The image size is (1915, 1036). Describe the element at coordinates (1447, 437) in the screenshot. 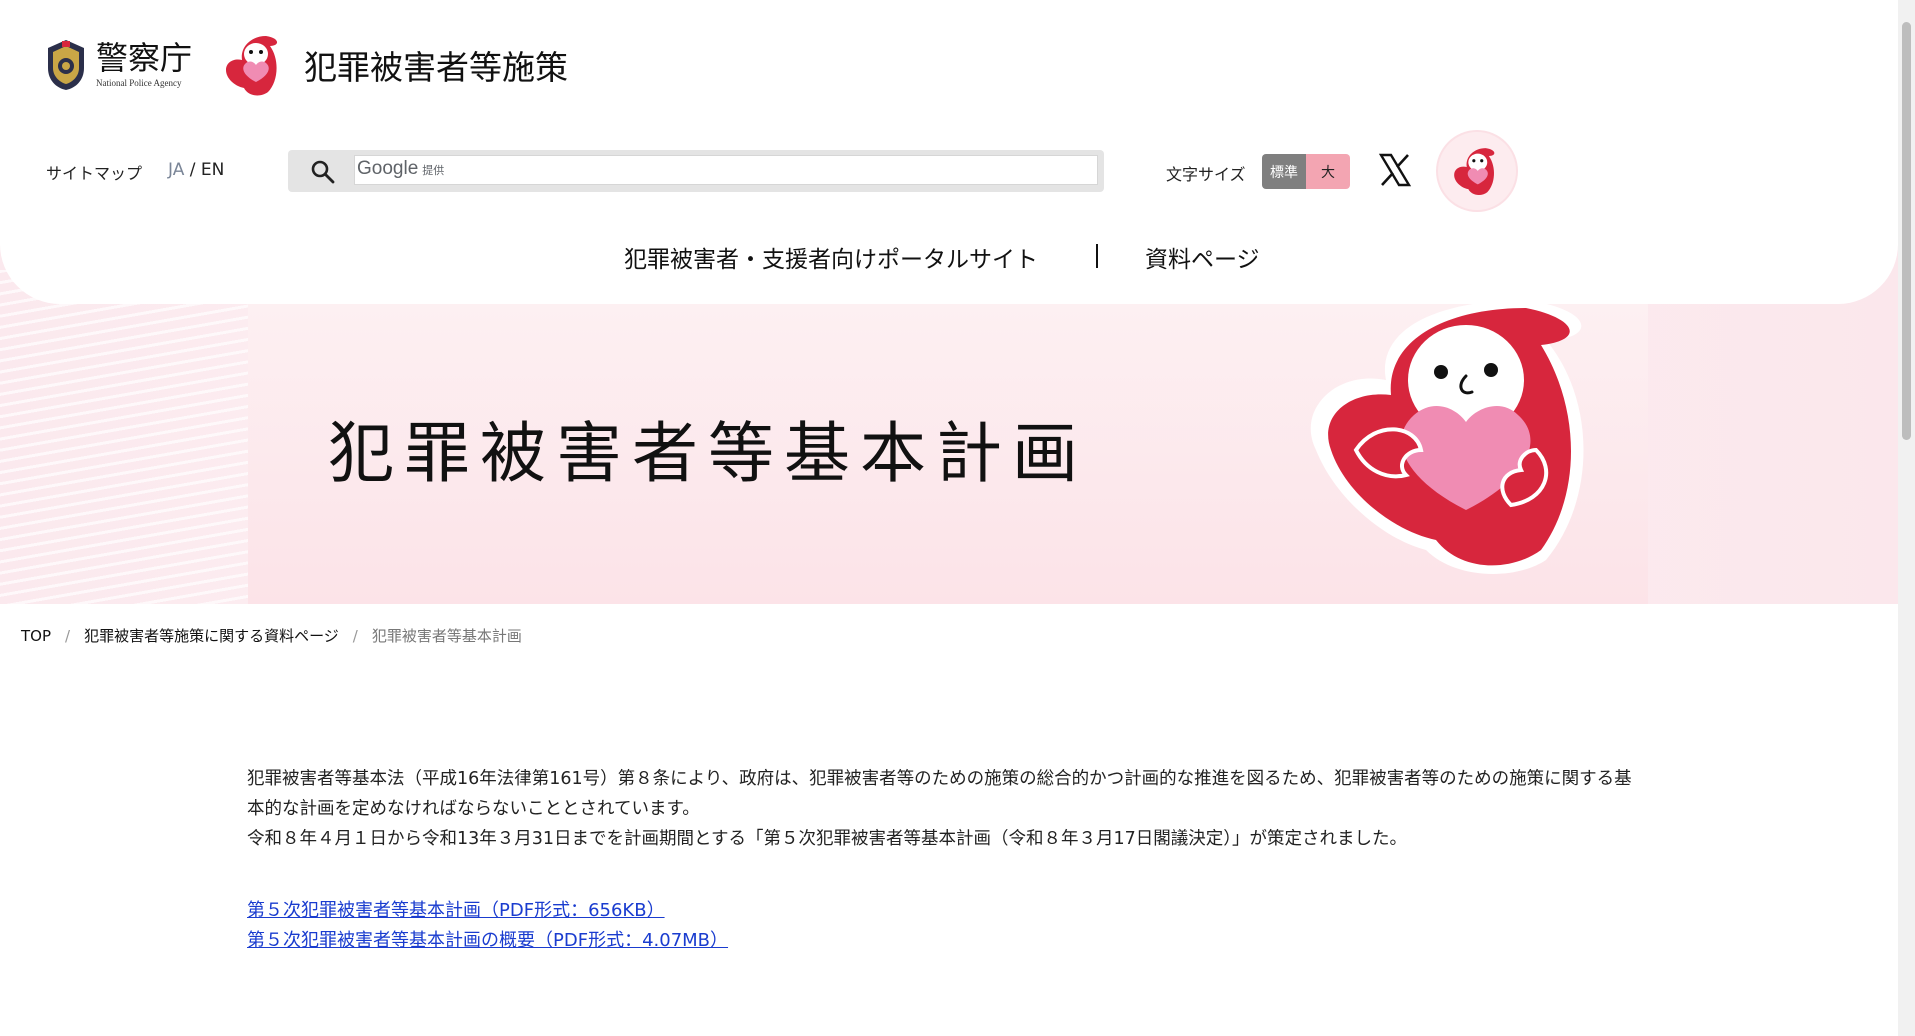

I see `mascot-illustration` at that location.